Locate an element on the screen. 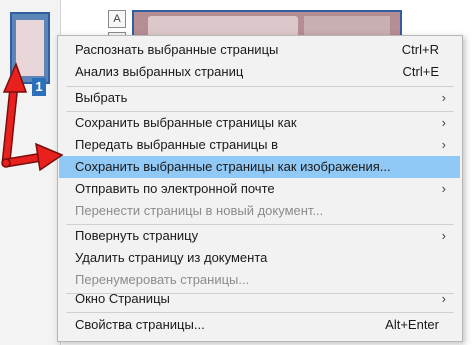  pages-panel: 1 is located at coordinates (30, 172).